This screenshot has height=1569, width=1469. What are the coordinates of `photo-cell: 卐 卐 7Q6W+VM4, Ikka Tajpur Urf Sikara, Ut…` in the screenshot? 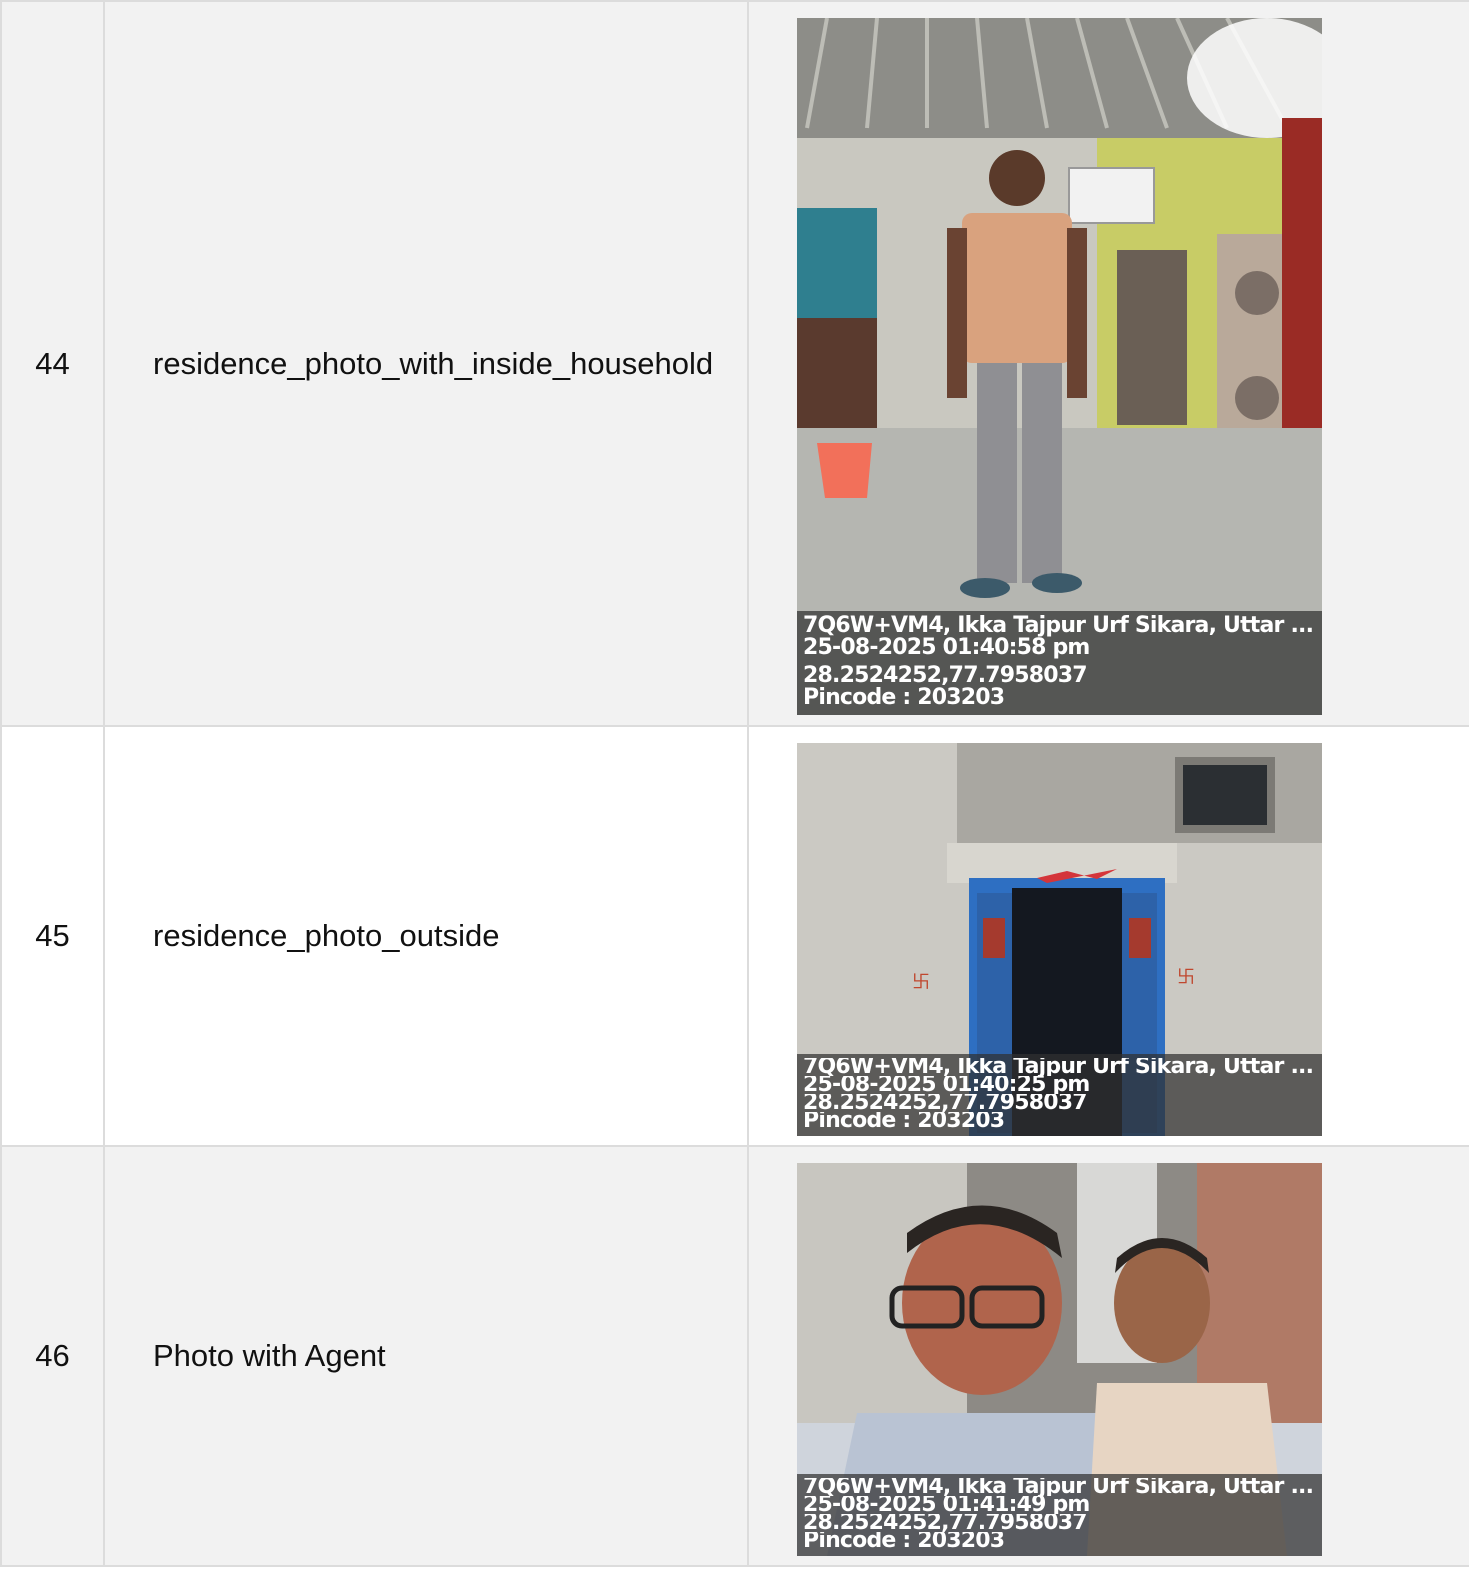 It's located at (1108, 936).